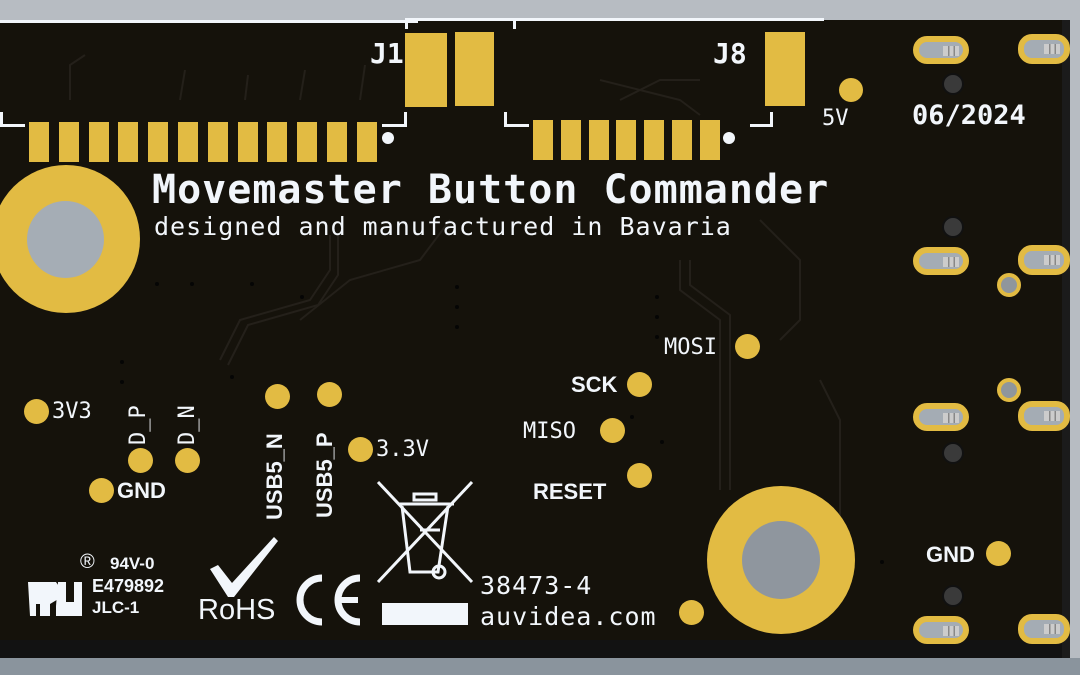 This screenshot has height=675, width=1080. What do you see at coordinates (138, 425) in the screenshot?
I see `label-d-p: D_P` at bounding box center [138, 425].